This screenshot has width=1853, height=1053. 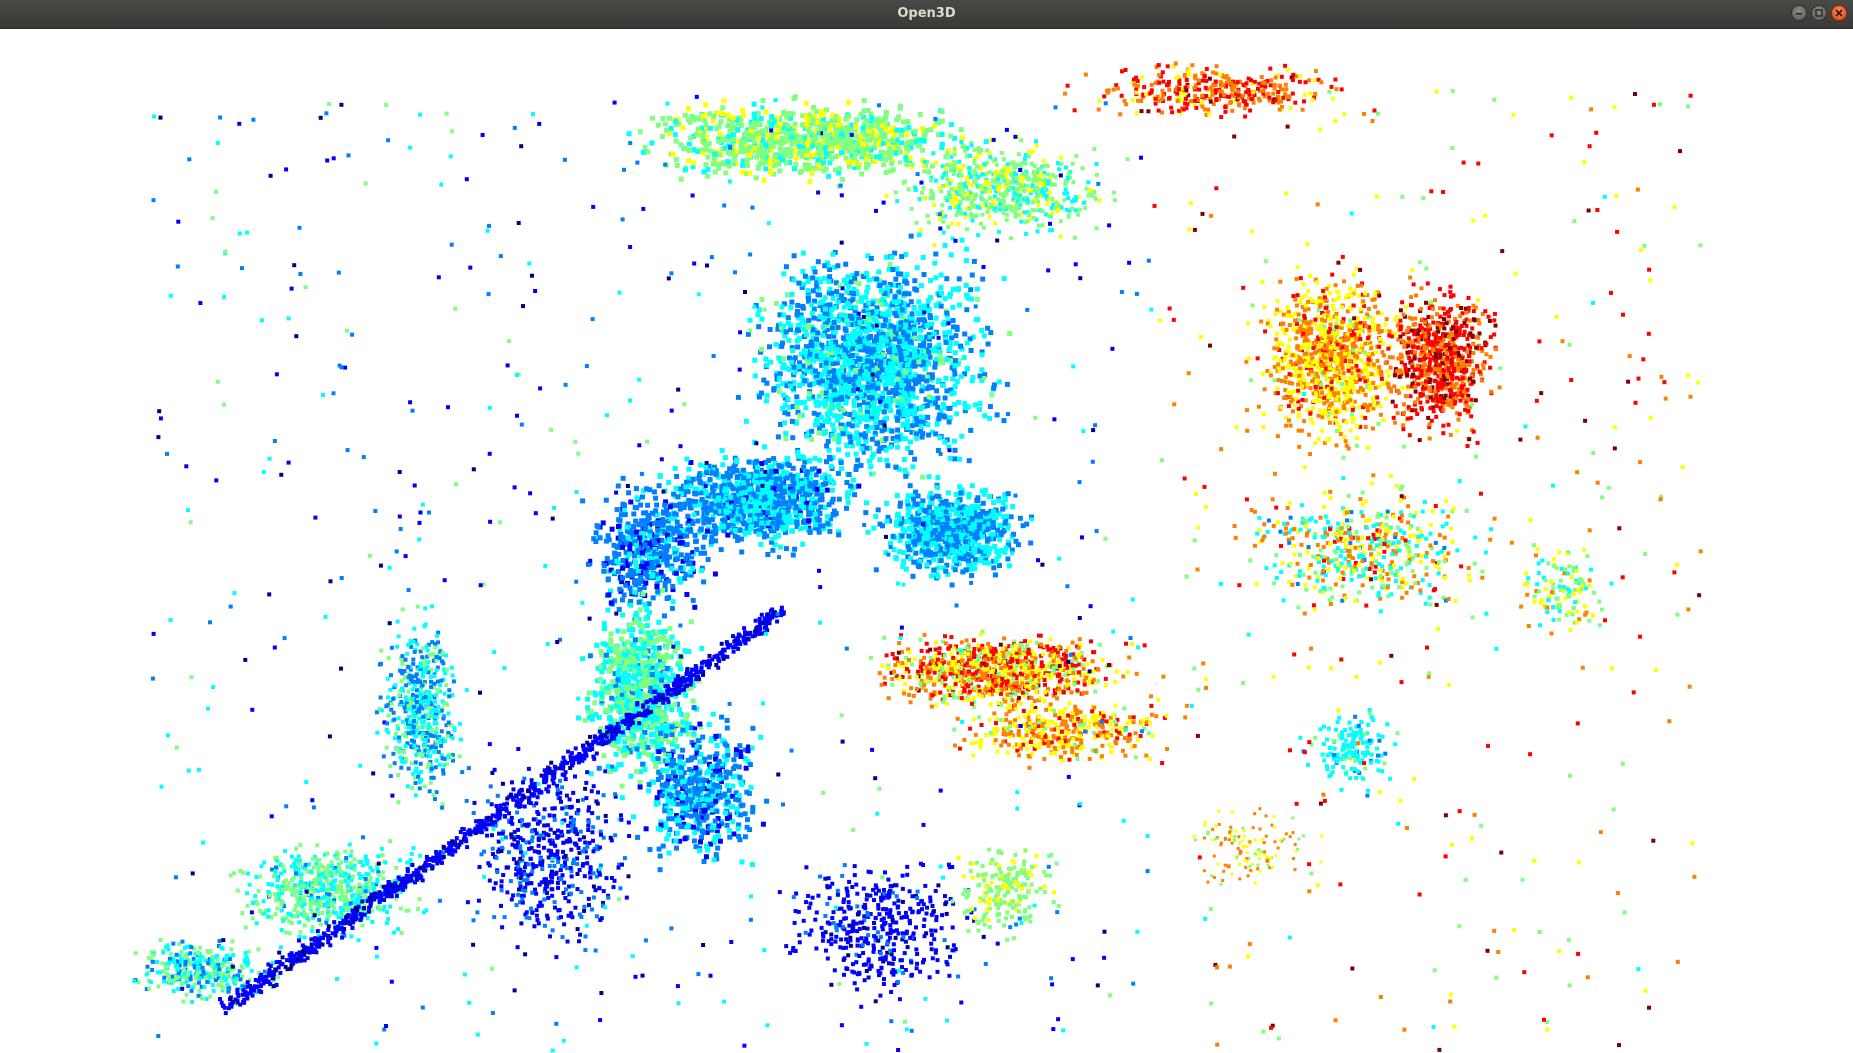 I want to click on window-controls, so click(x=1819, y=14).